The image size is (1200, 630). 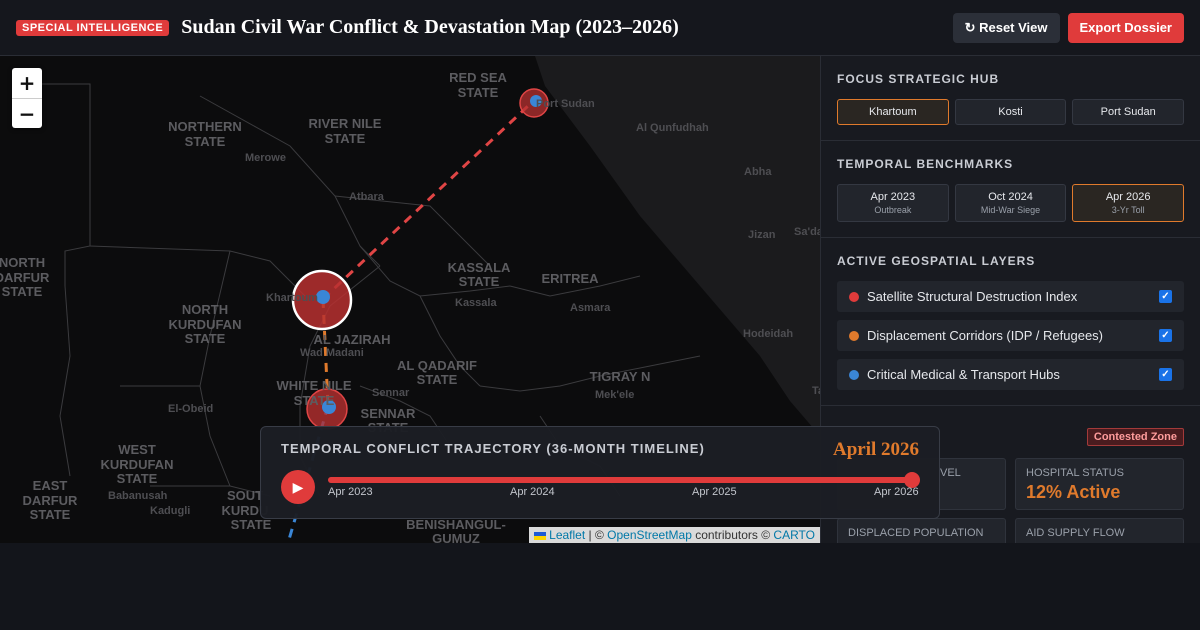 What do you see at coordinates (649, 535) in the screenshot?
I see `osm-link: OpenStreetMap` at bounding box center [649, 535].